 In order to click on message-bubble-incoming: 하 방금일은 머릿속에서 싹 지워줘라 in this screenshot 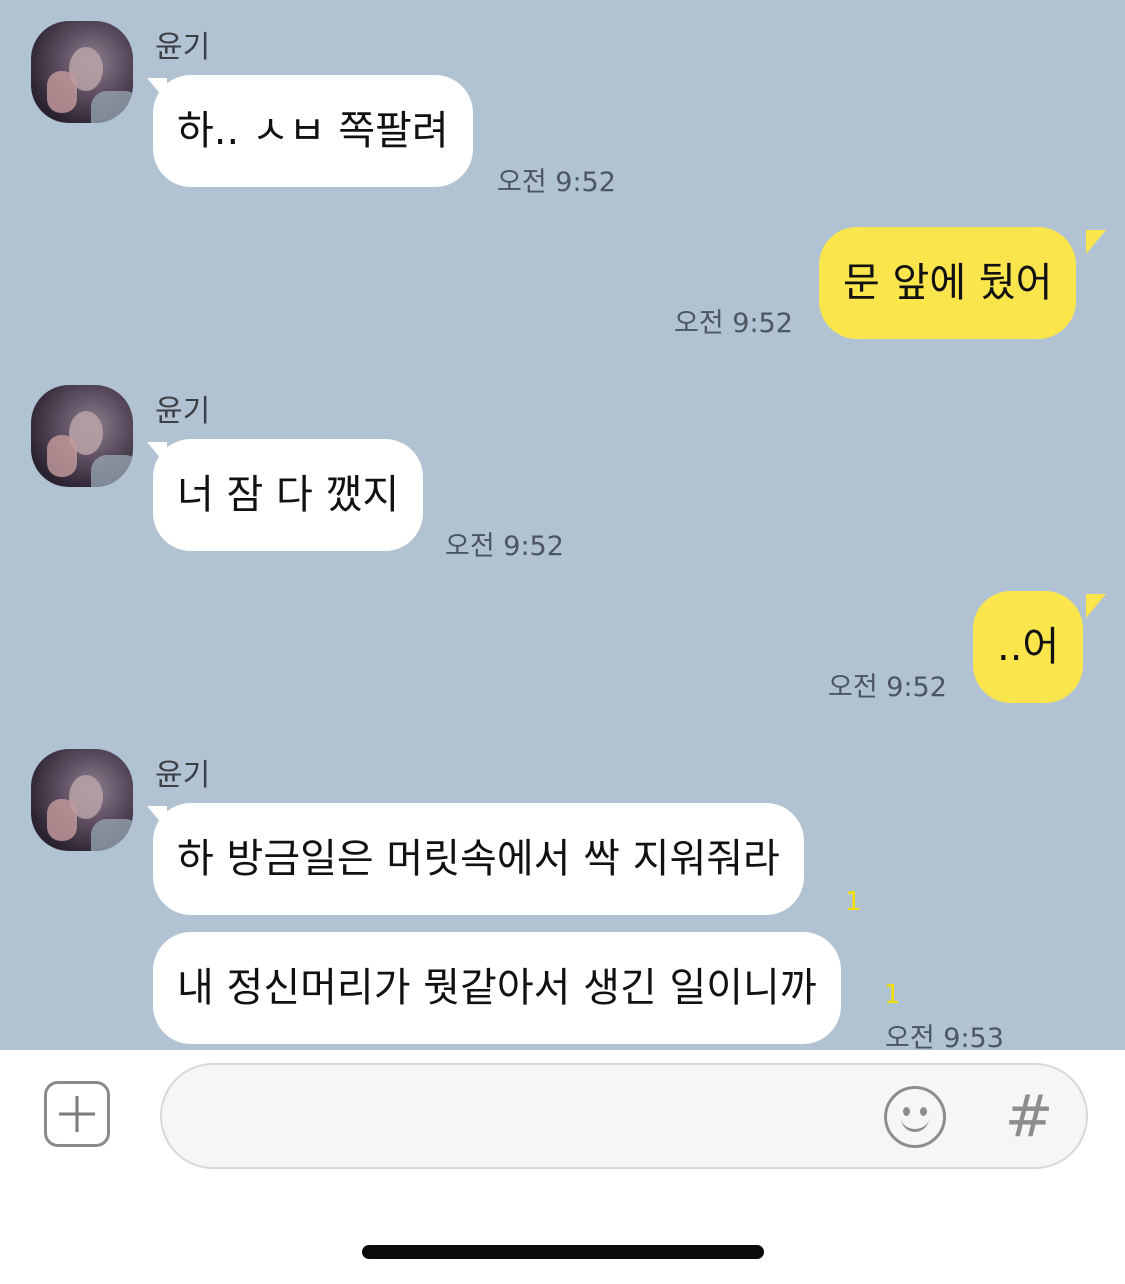, I will do `click(478, 859)`.